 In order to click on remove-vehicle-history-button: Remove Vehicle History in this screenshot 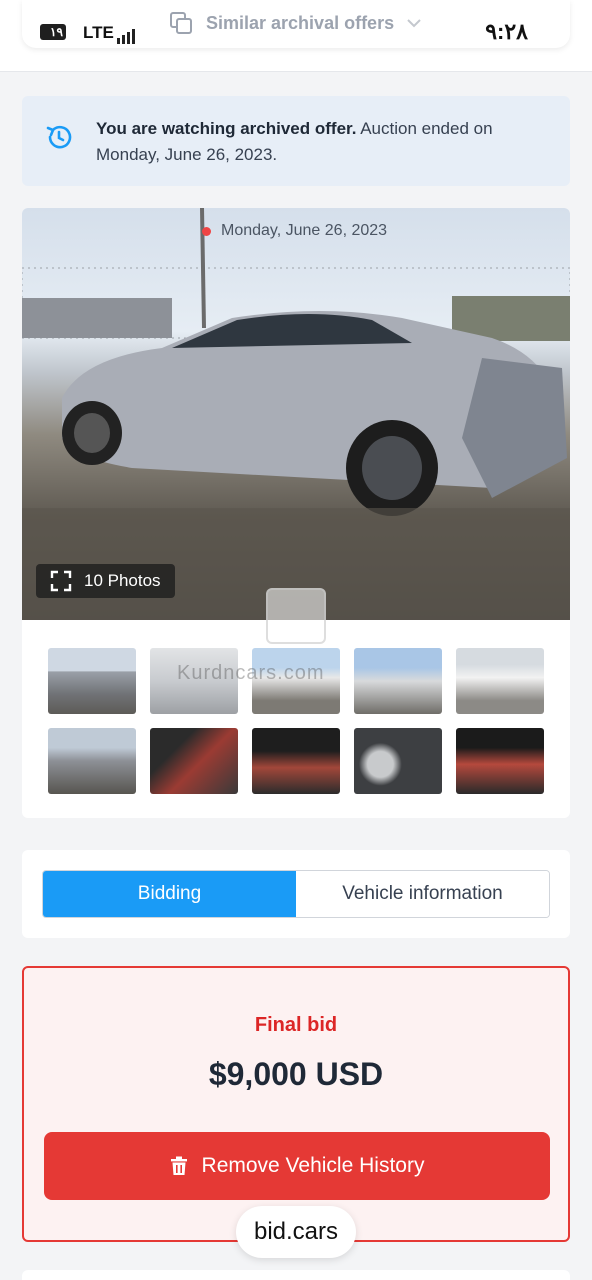, I will do `click(297, 1166)`.